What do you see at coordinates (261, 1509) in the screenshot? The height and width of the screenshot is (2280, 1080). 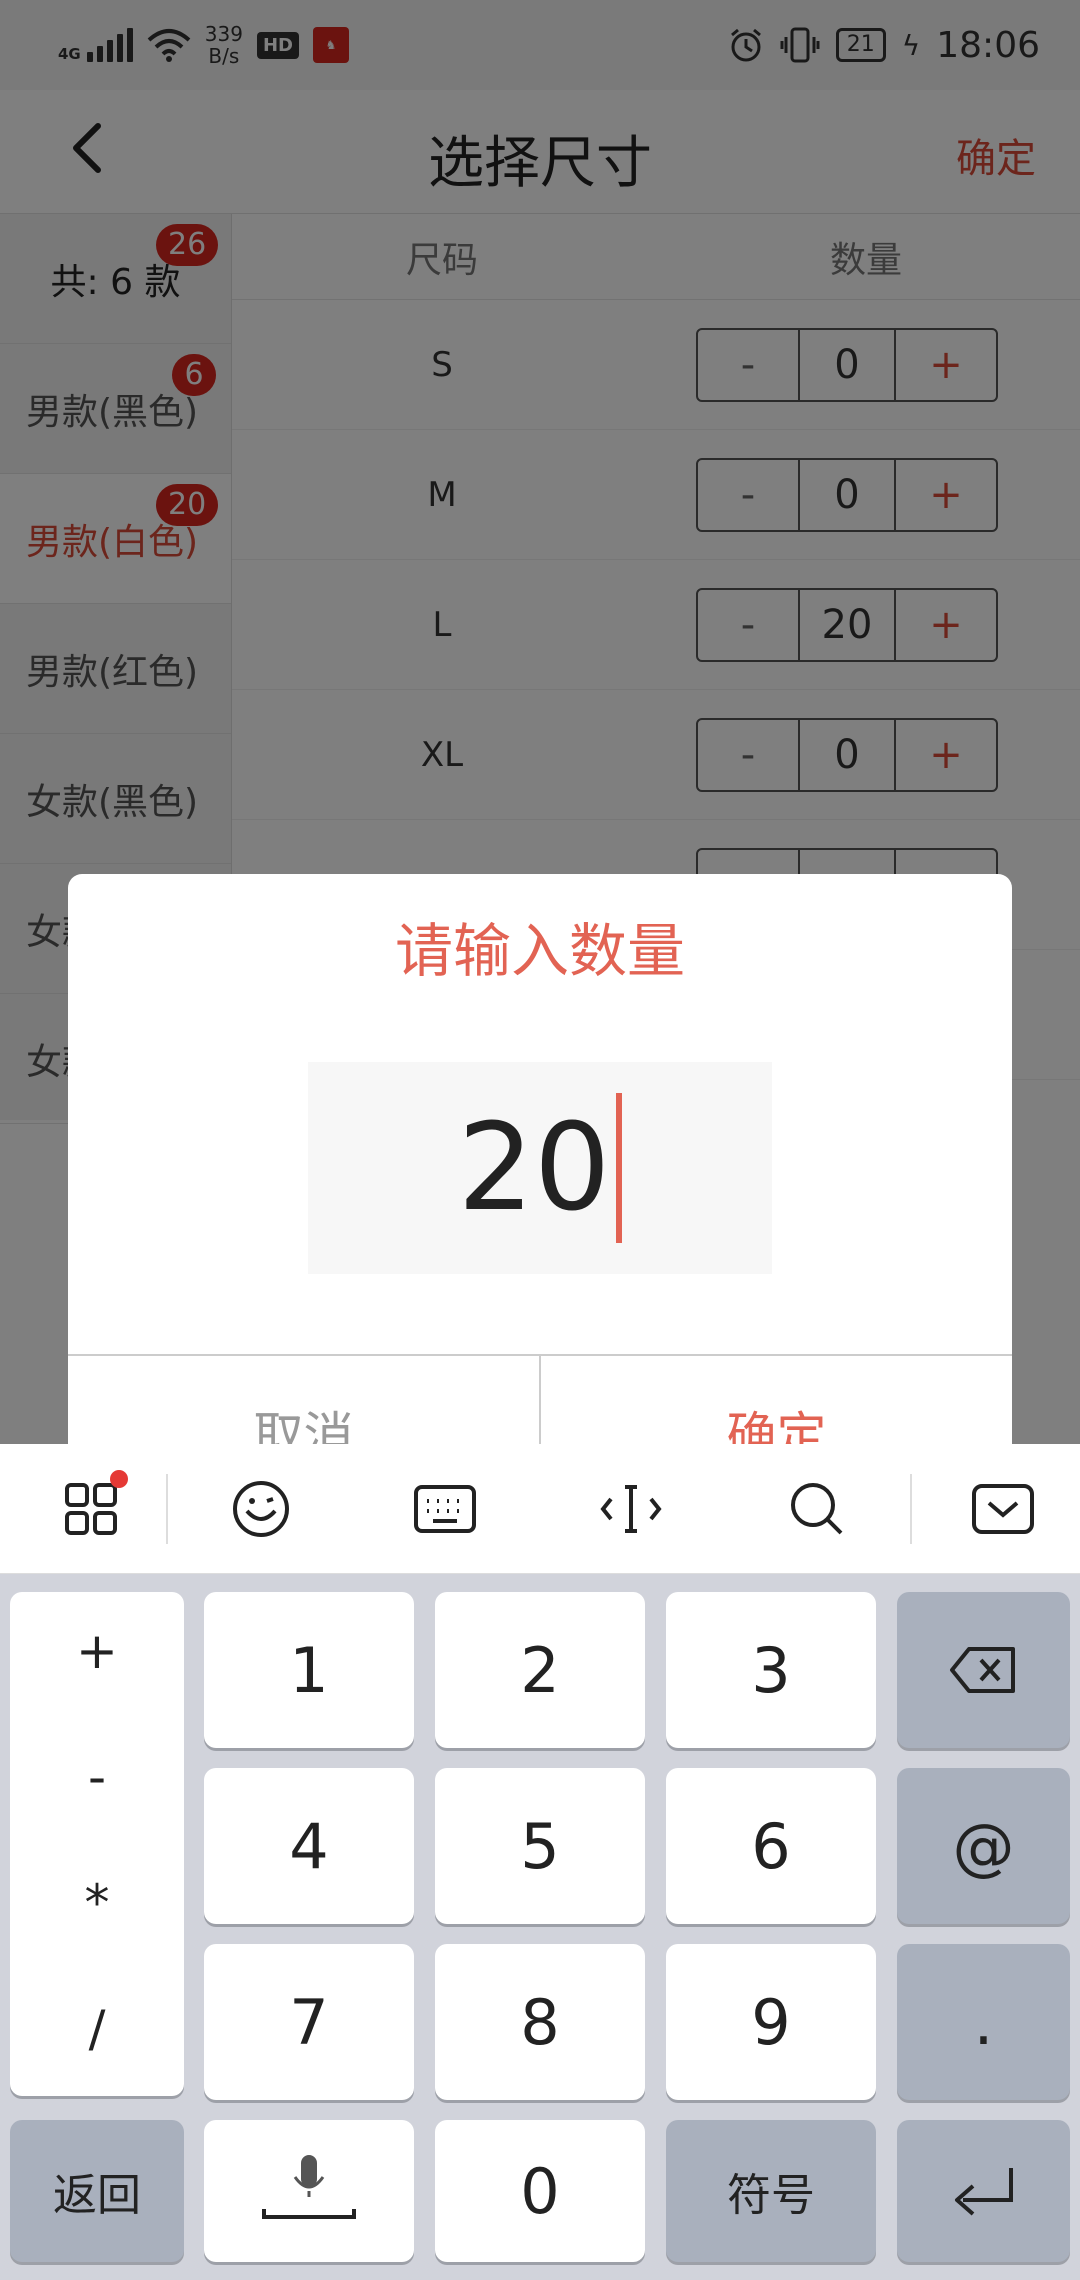 I see `emoji-icon` at bounding box center [261, 1509].